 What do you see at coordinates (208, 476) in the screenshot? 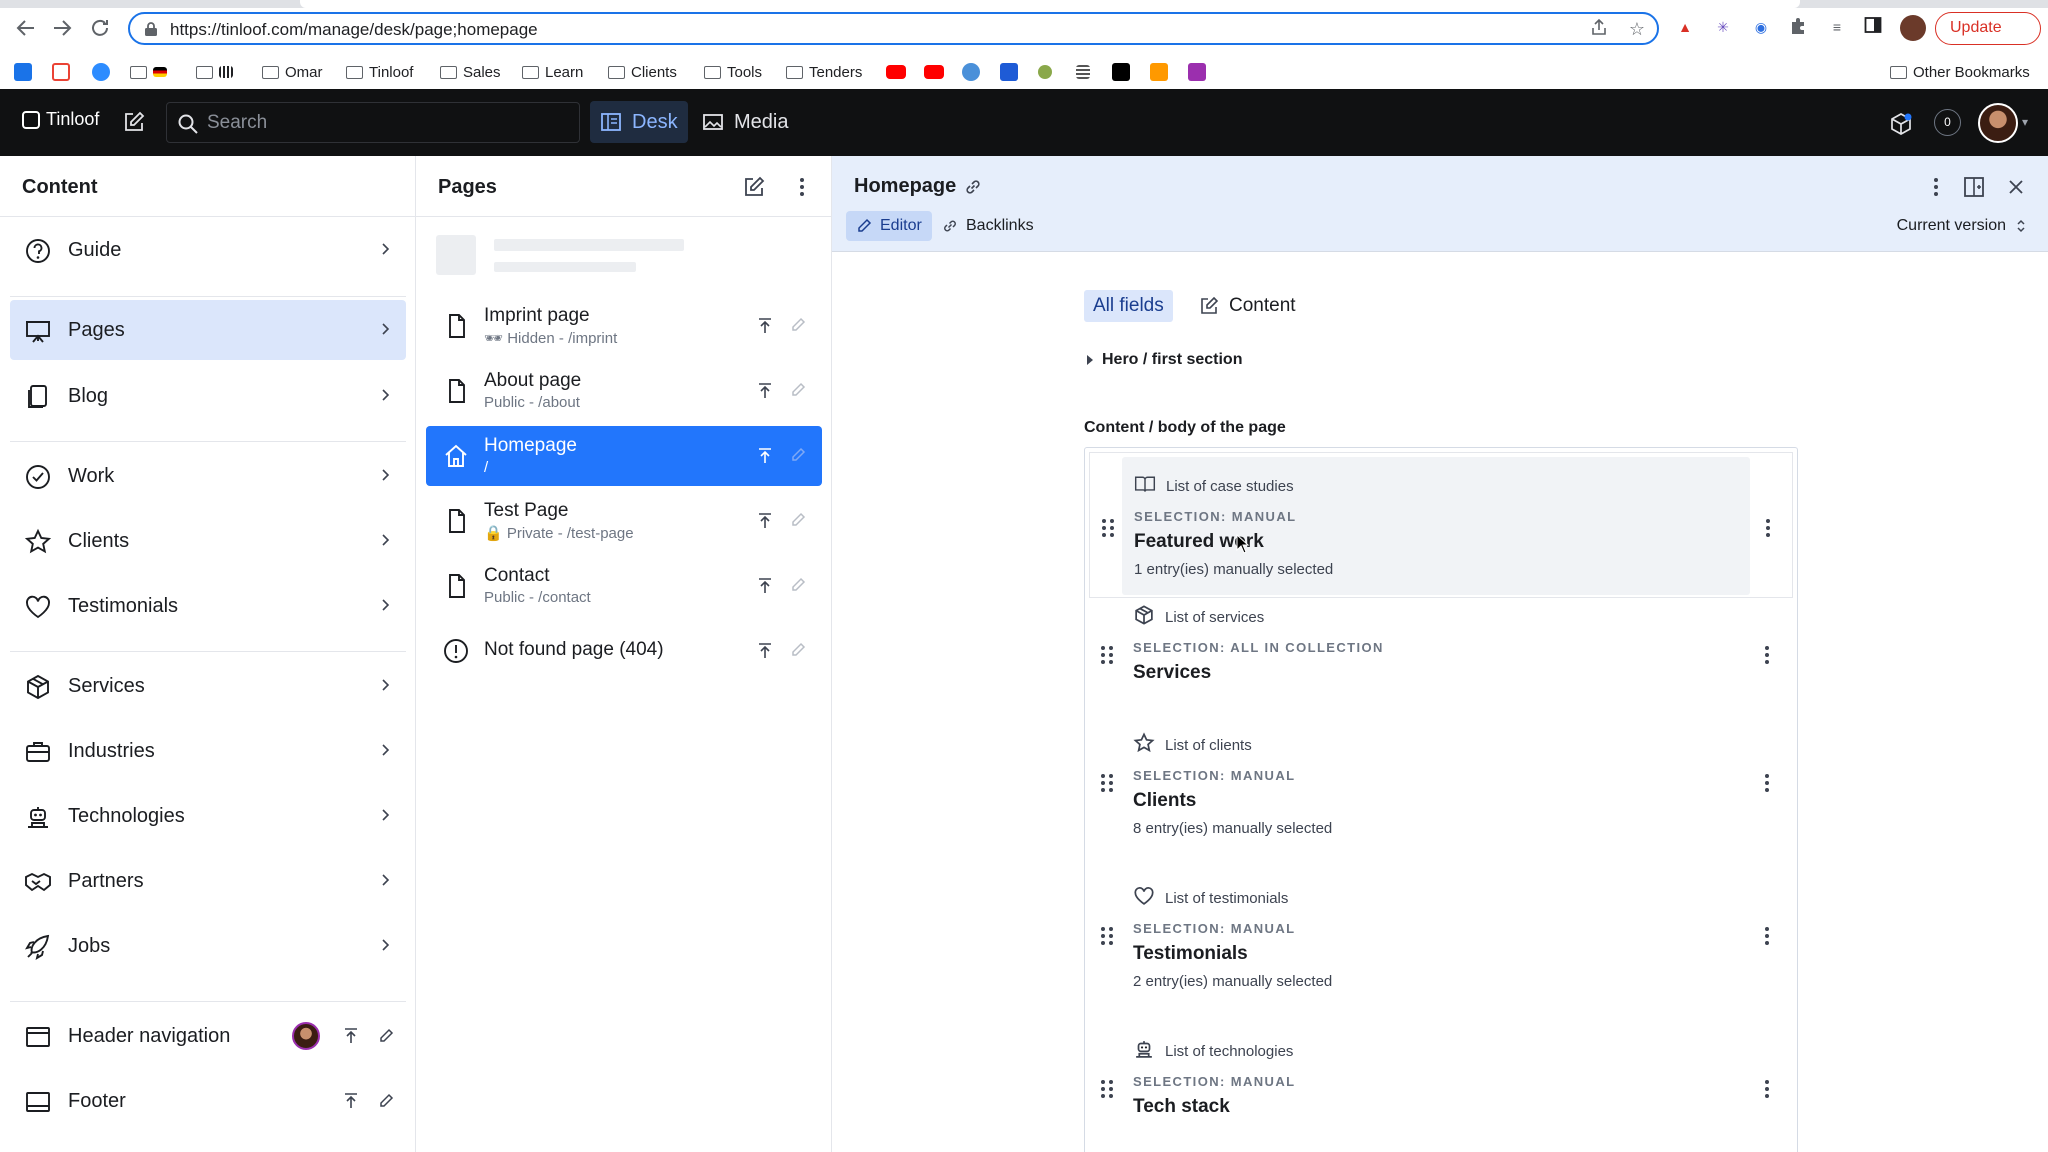
I see `content-item-work: Work` at bounding box center [208, 476].